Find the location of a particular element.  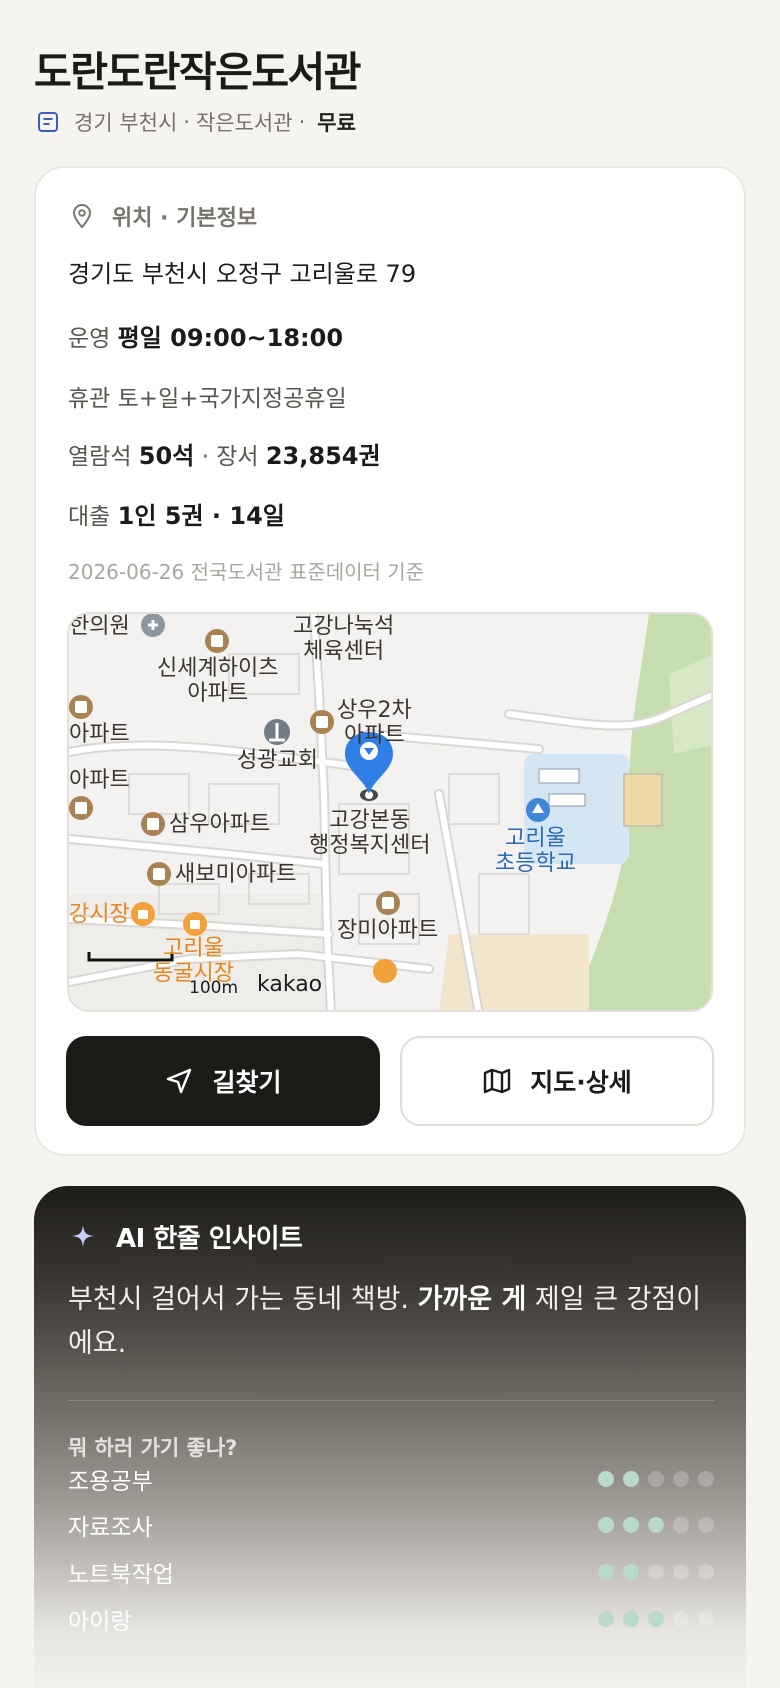

map-label-clinic: 한의원 is located at coordinates (99, 626).